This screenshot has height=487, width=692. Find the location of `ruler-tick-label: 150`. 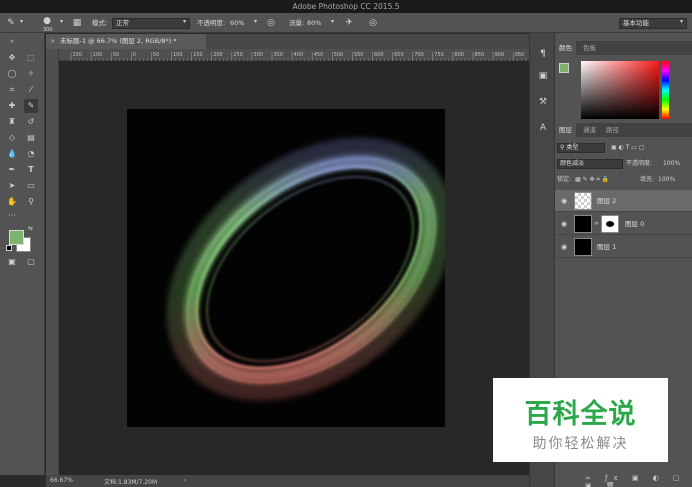

ruler-tick-label: 150 is located at coordinates (78, 55).